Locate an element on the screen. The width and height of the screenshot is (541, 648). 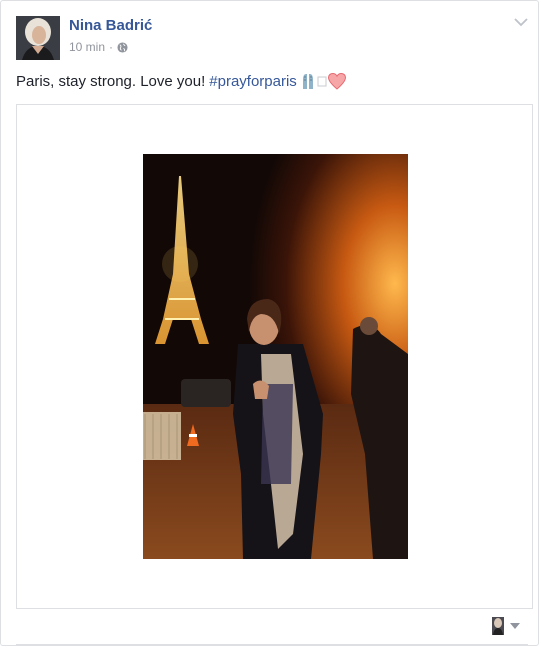
emoji-group is located at coordinates (323, 81).